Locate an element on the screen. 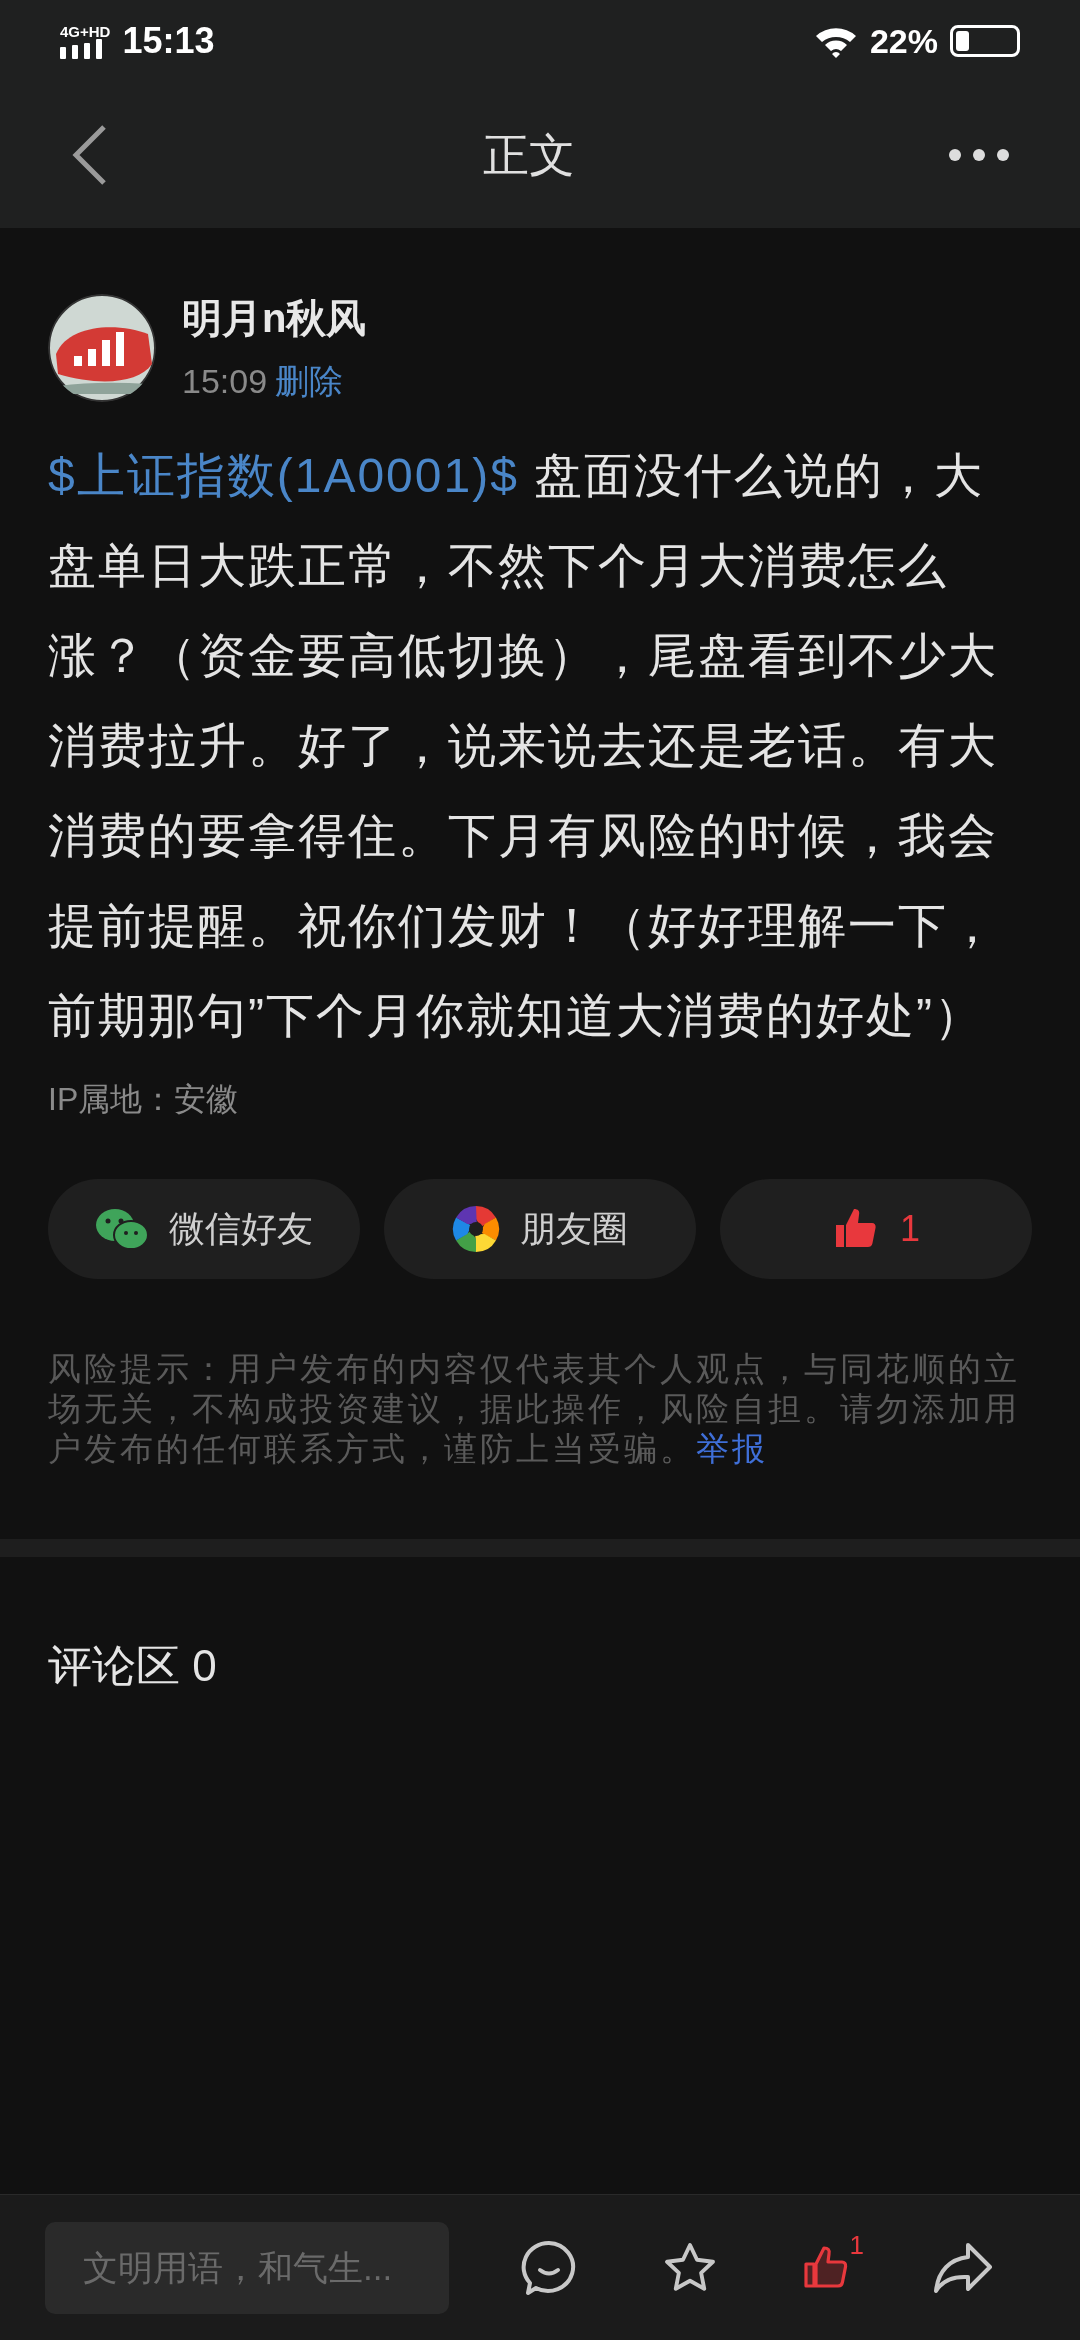 This screenshot has height=2340, width=1080. page-title: 正文 is located at coordinates (529, 155).